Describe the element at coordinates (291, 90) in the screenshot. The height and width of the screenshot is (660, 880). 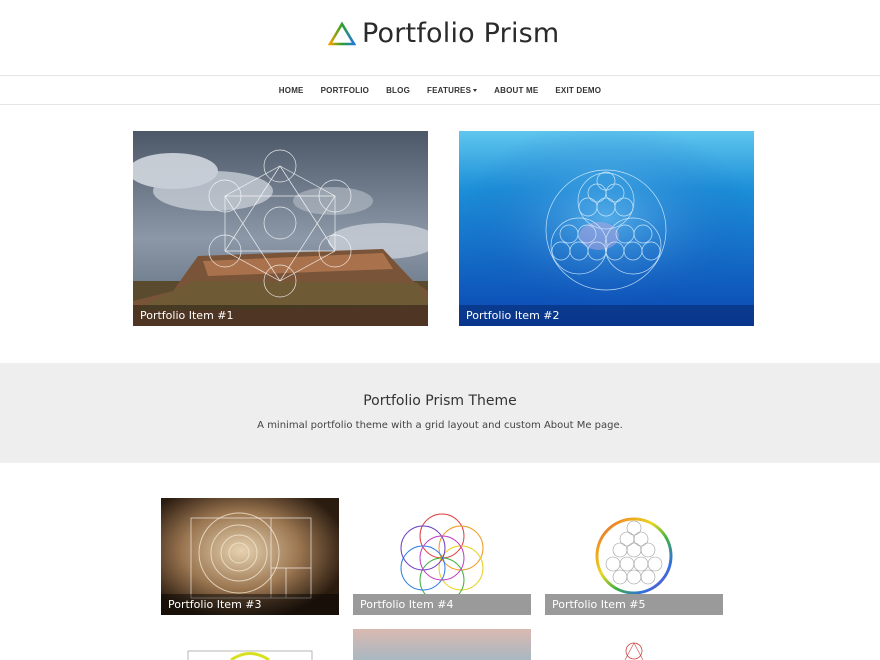
I see `nav-home: Home` at that location.